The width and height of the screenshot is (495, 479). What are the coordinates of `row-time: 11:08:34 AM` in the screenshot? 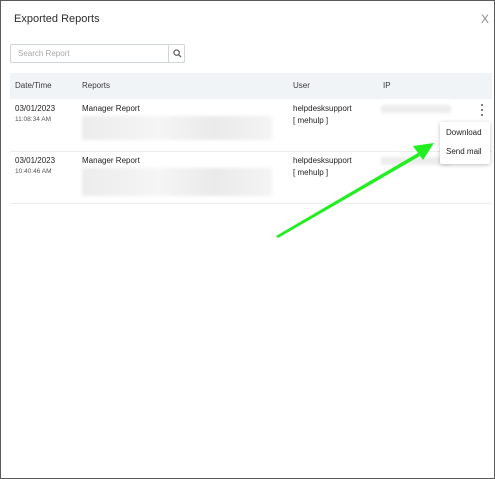 It's located at (33, 119).